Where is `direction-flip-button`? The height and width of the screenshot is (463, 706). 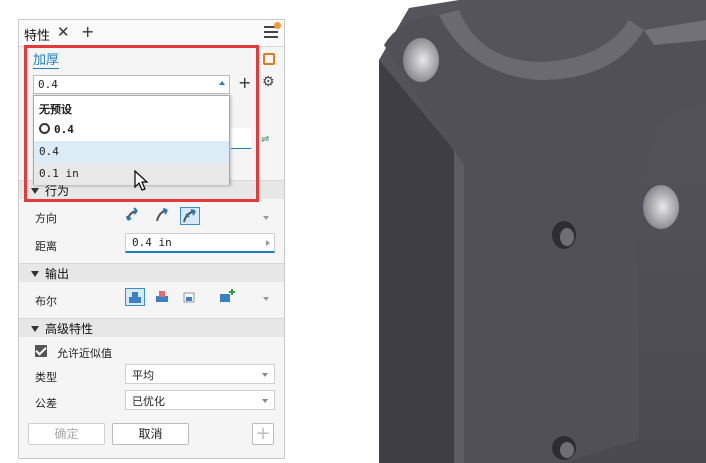
direction-flip-button is located at coordinates (135, 216).